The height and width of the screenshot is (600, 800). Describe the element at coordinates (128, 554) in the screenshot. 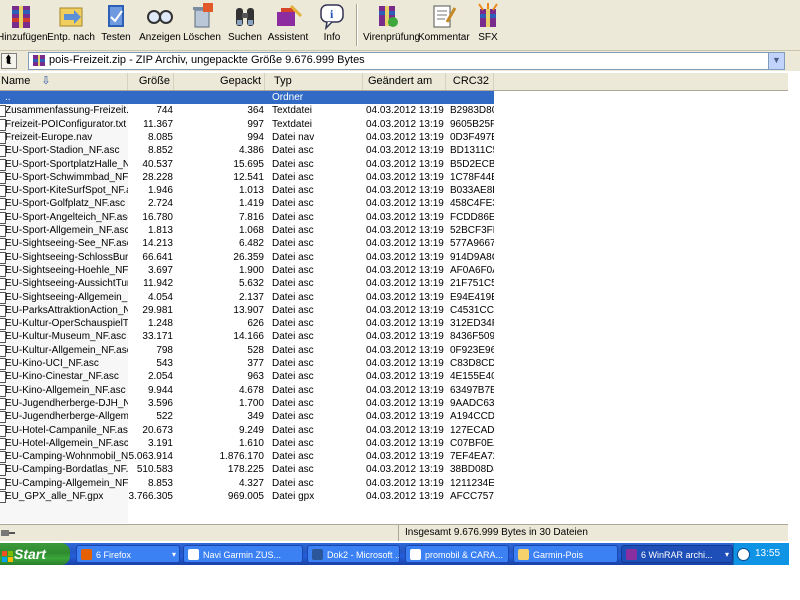

I see `taskbar-item: 6 Firefox ▾` at that location.